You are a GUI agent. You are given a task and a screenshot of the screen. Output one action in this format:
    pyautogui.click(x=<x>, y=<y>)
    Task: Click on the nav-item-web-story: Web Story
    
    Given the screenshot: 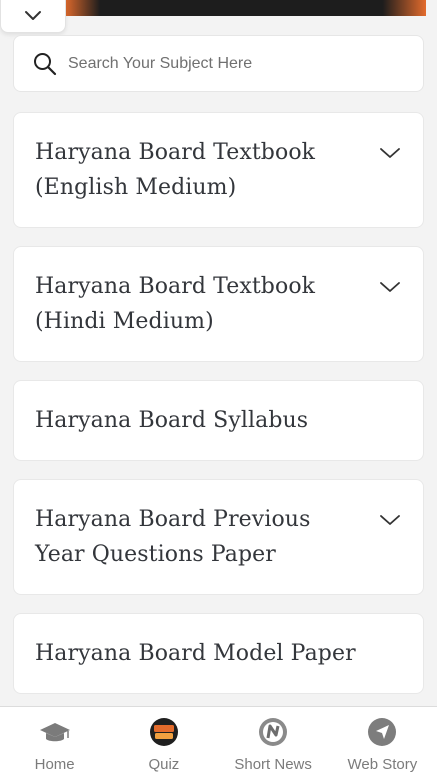 What is the action you would take?
    pyautogui.click(x=382, y=744)
    